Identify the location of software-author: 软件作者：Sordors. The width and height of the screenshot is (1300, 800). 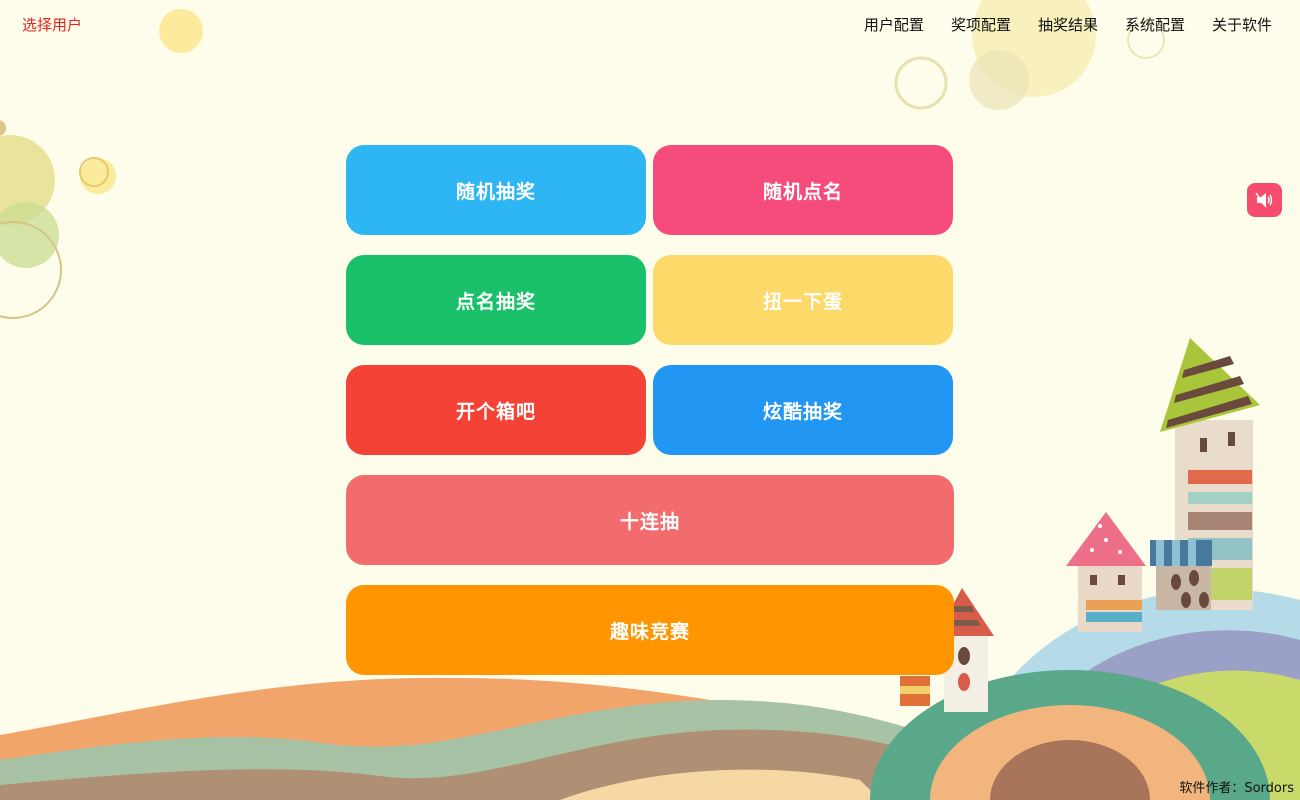
(1236, 788).